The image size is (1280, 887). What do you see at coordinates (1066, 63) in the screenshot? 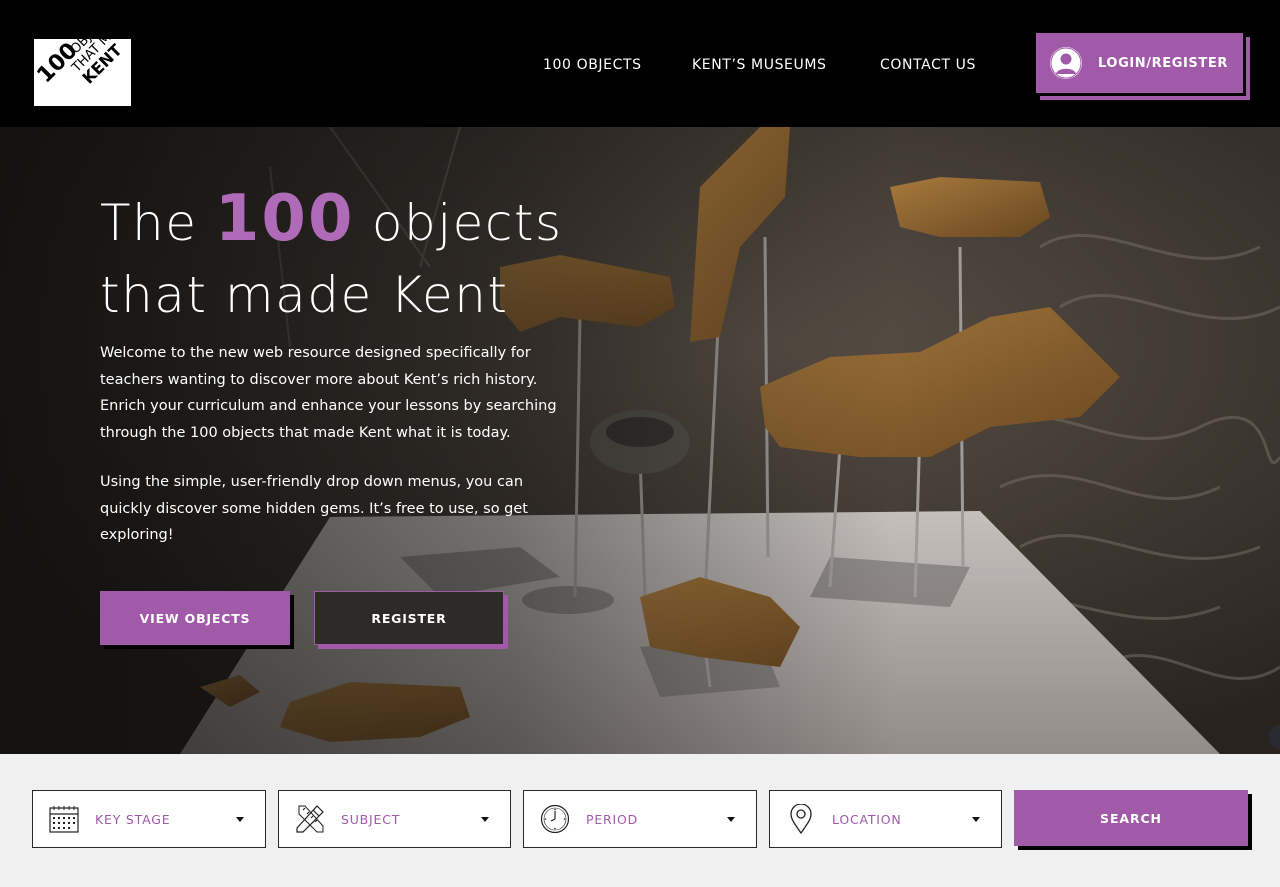
I see `user-icon` at bounding box center [1066, 63].